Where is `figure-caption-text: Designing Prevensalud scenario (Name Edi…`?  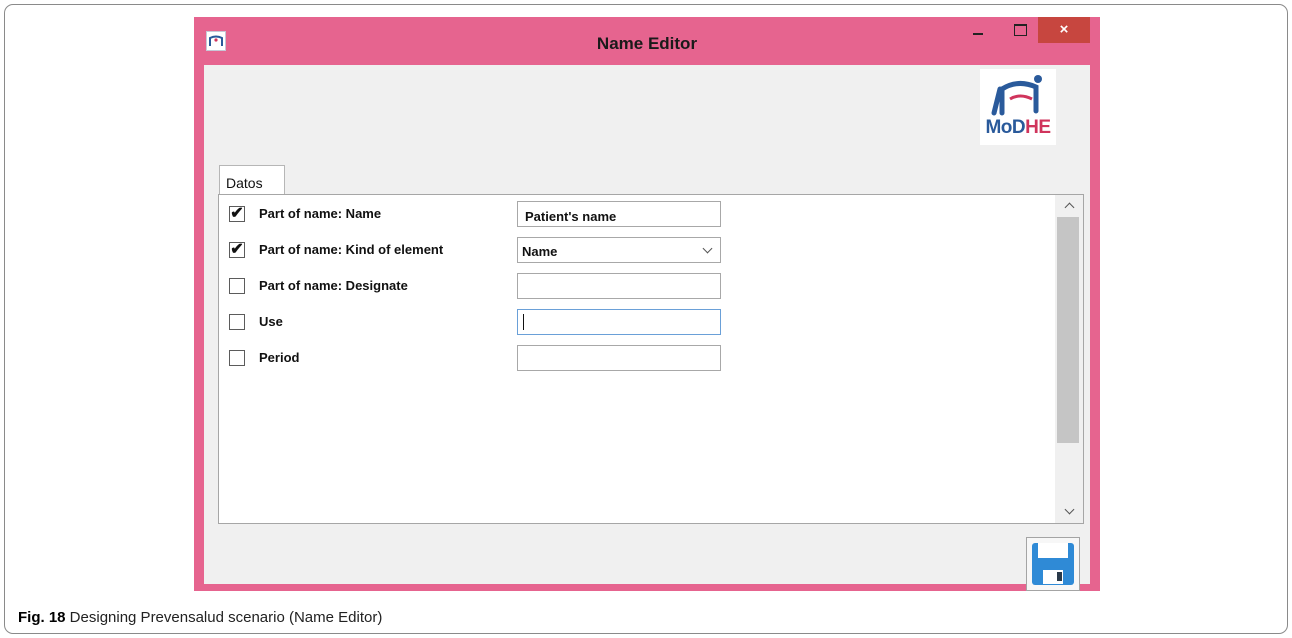 figure-caption-text: Designing Prevensalud scenario (Name Edi… is located at coordinates (224, 617).